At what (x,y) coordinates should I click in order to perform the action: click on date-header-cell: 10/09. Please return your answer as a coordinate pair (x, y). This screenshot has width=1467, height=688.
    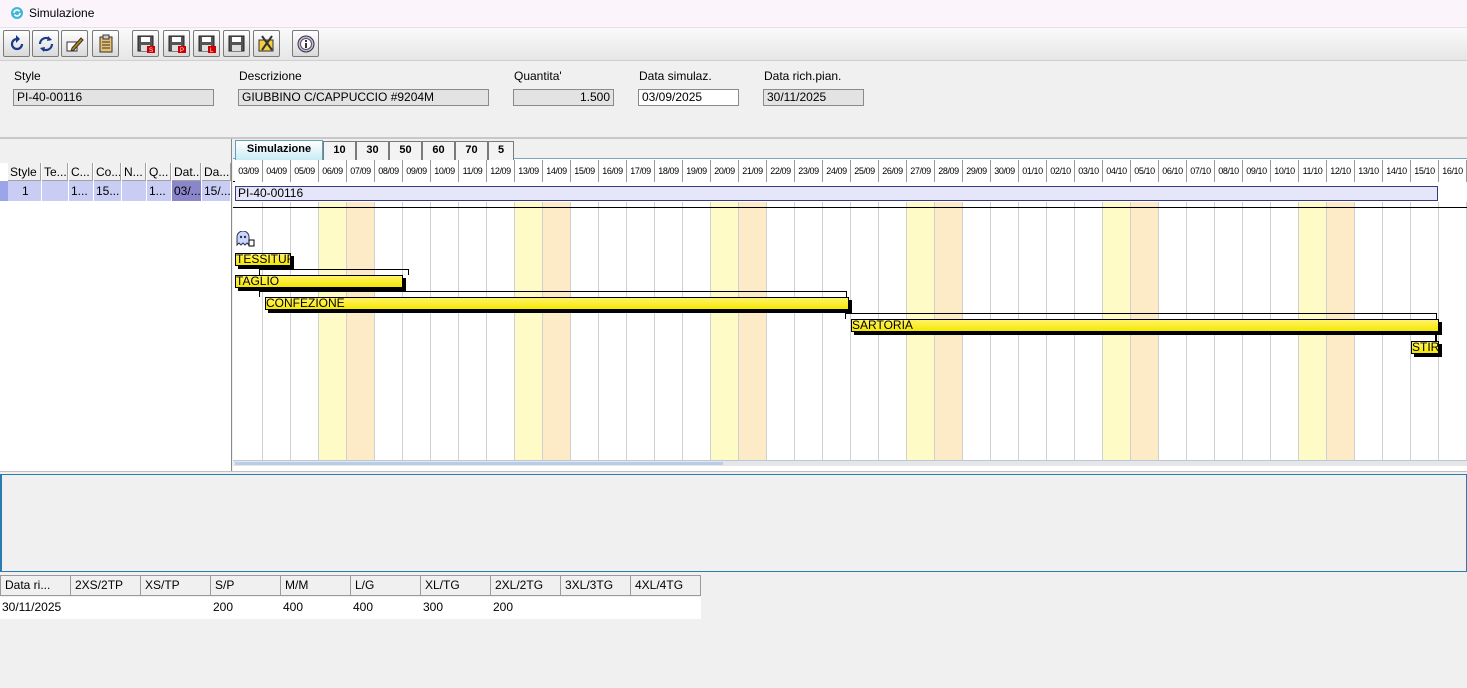
    Looking at the image, I should click on (445, 171).